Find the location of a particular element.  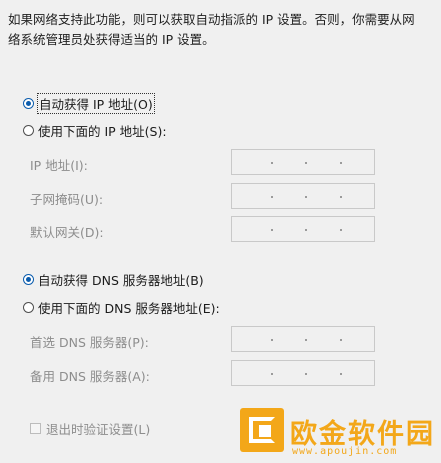

alternate-dns-label: 备用 DNS 服务器(A): is located at coordinates (90, 376).